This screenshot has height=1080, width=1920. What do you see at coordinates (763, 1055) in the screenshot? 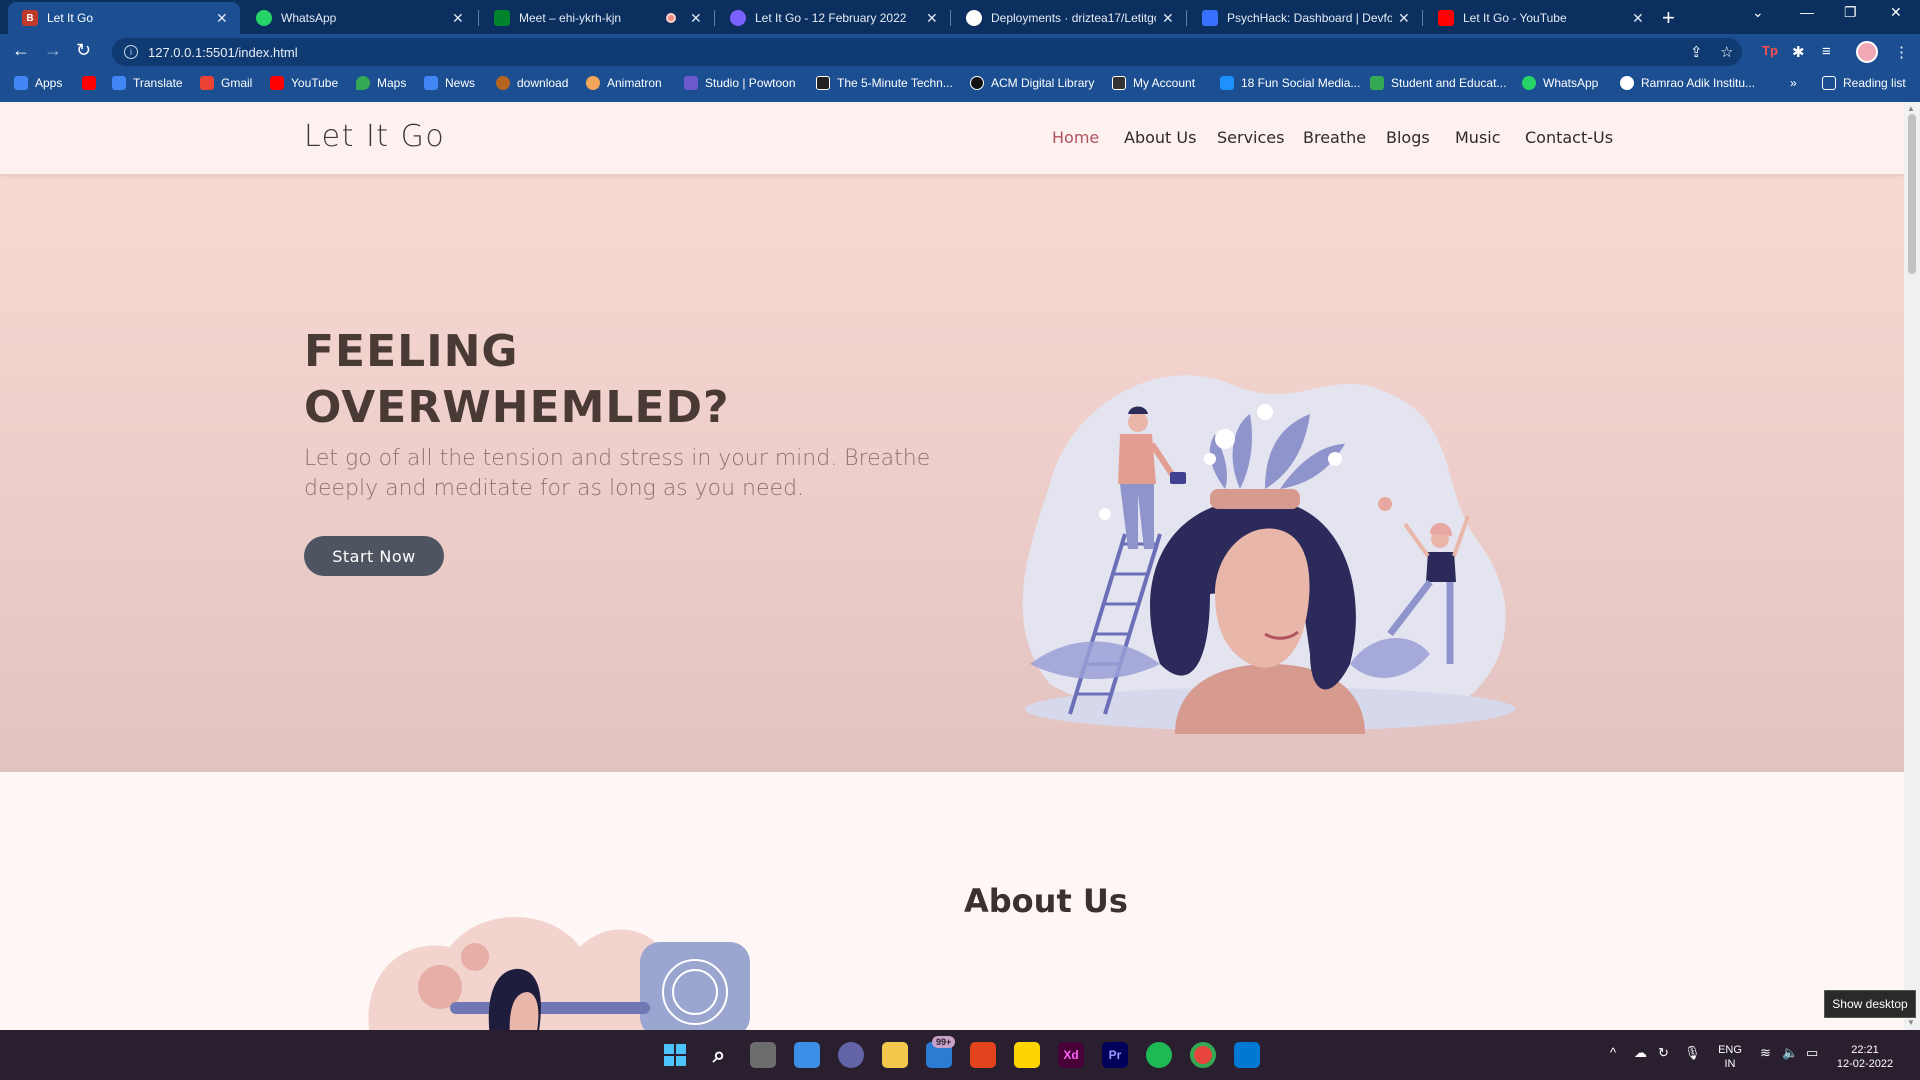
I see `task-view-icon` at bounding box center [763, 1055].